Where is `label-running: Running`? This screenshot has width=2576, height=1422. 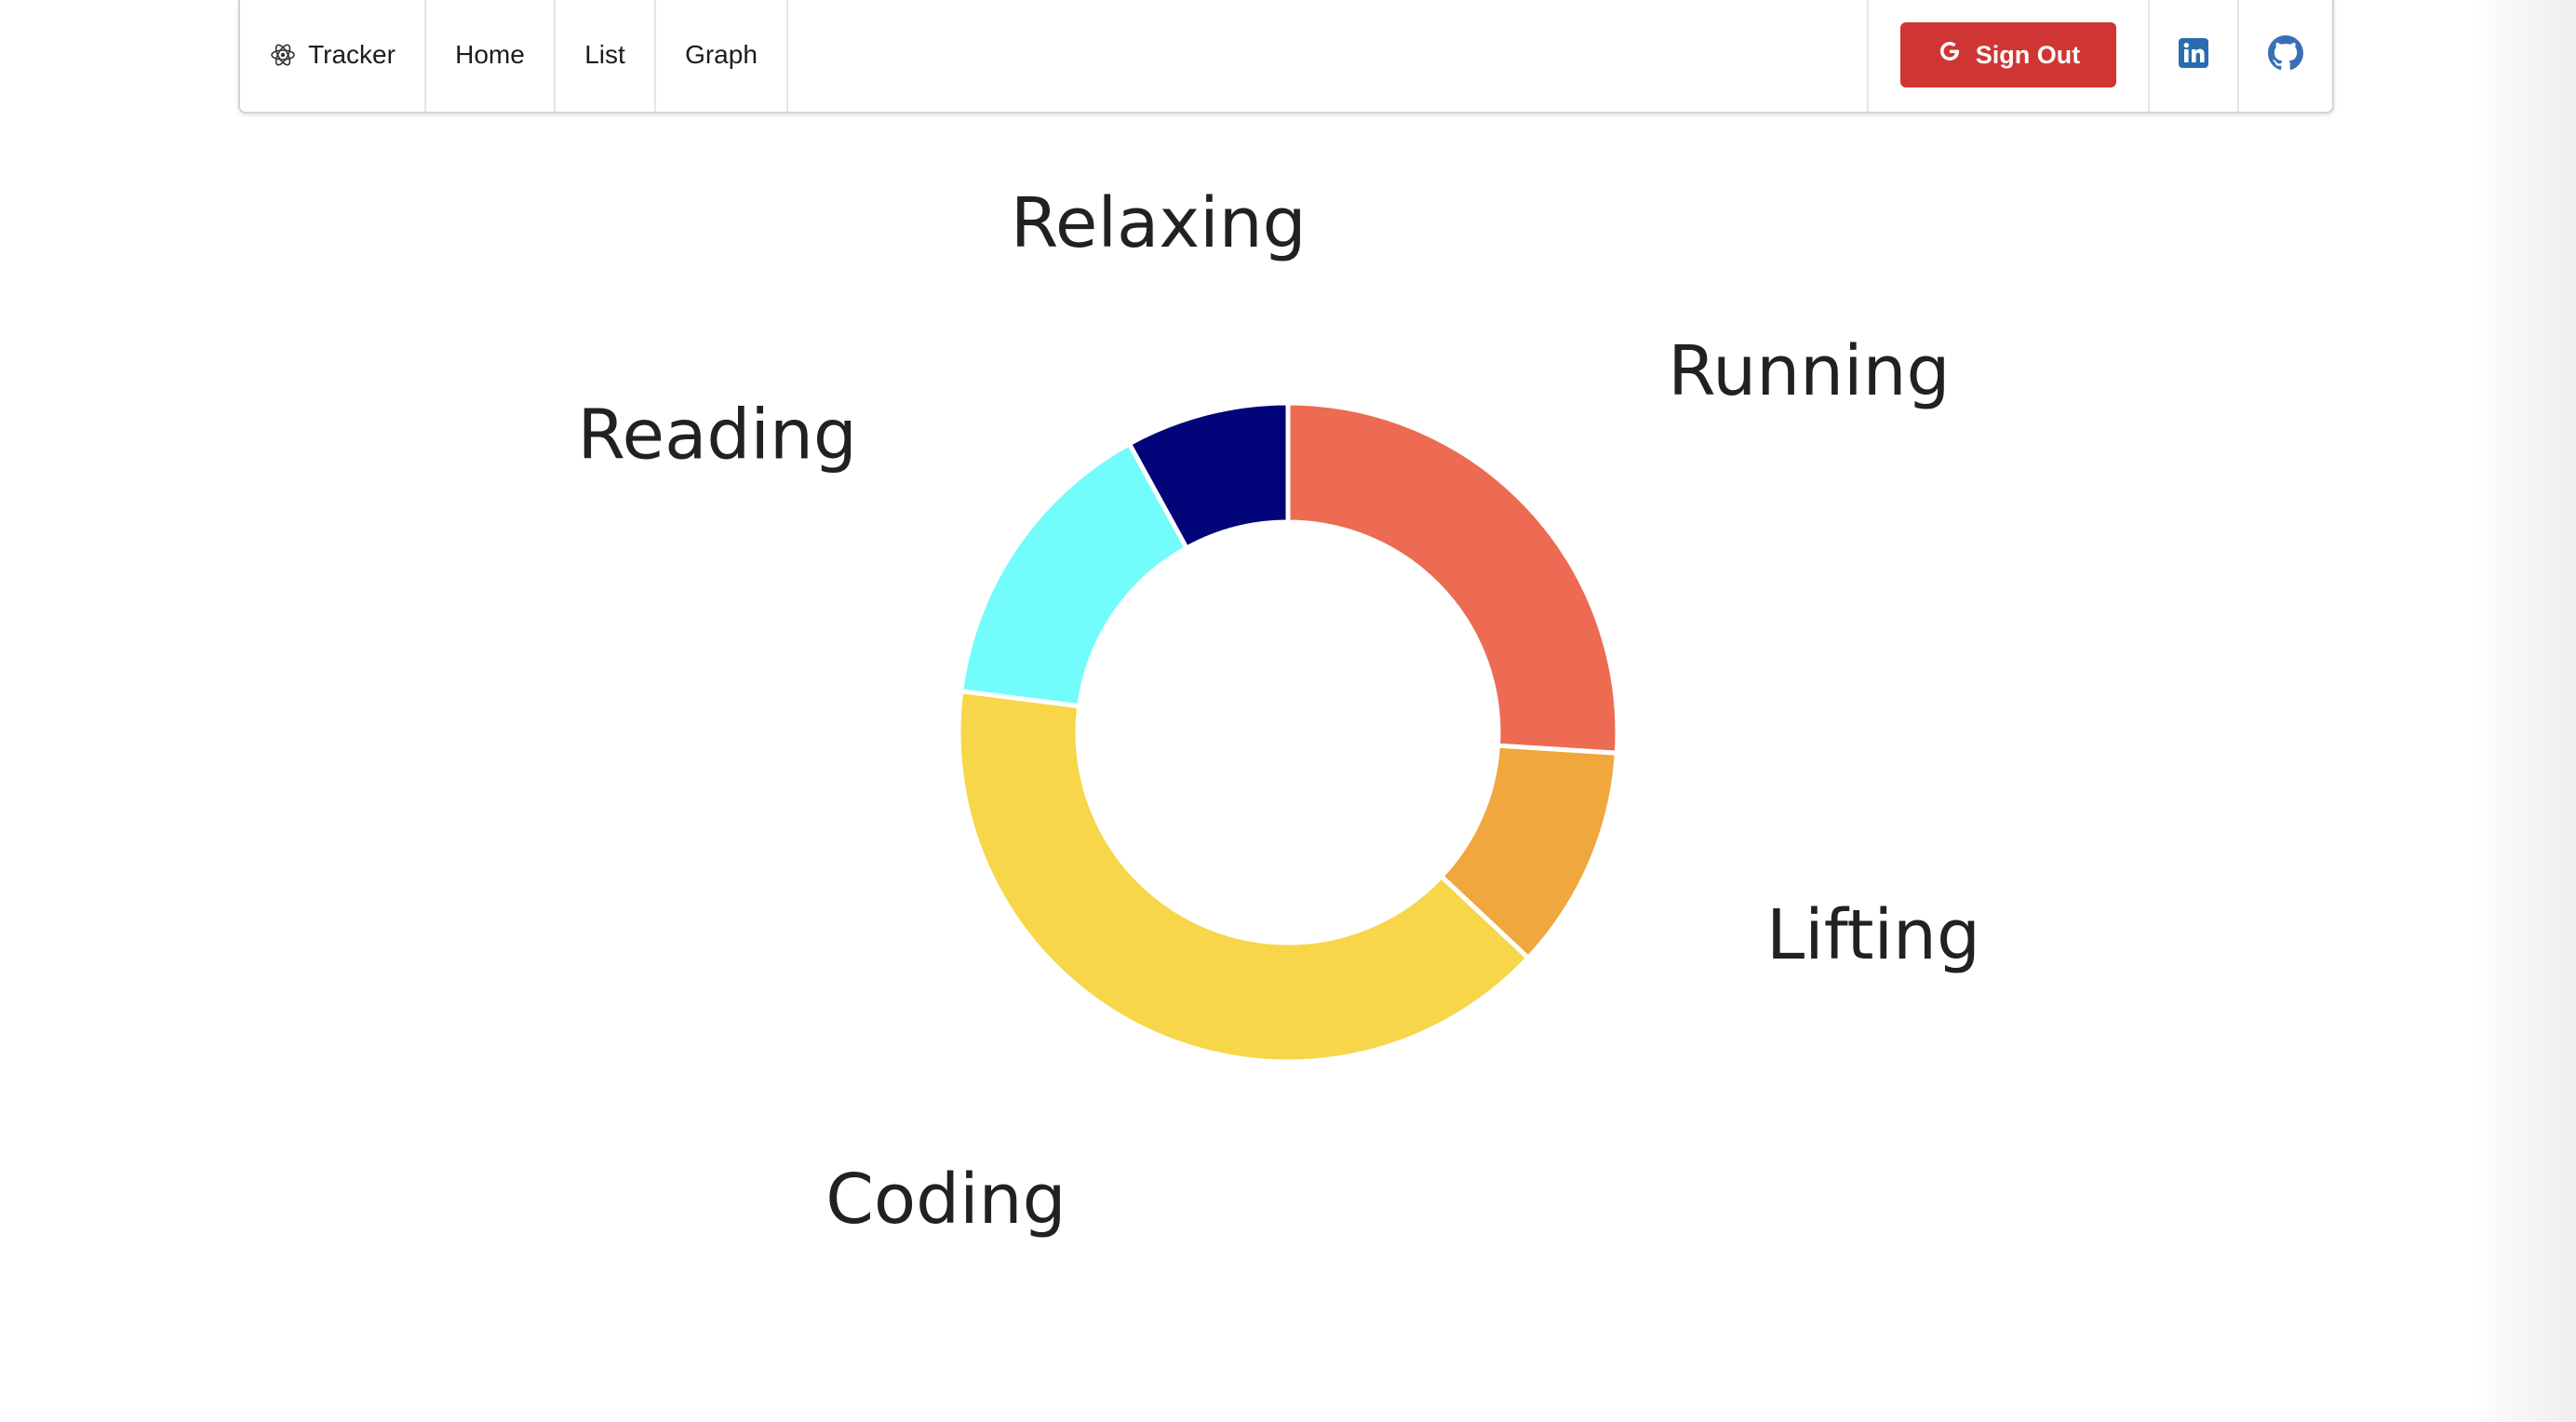
label-running: Running is located at coordinates (1809, 371).